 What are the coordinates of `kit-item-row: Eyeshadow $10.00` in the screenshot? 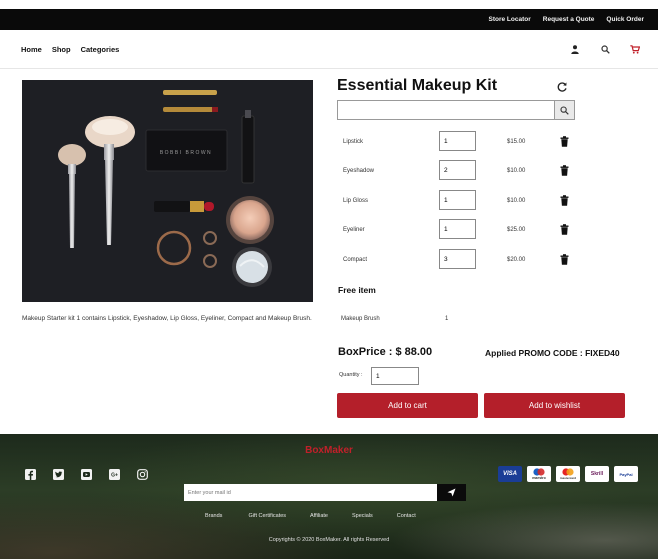 It's located at (462, 172).